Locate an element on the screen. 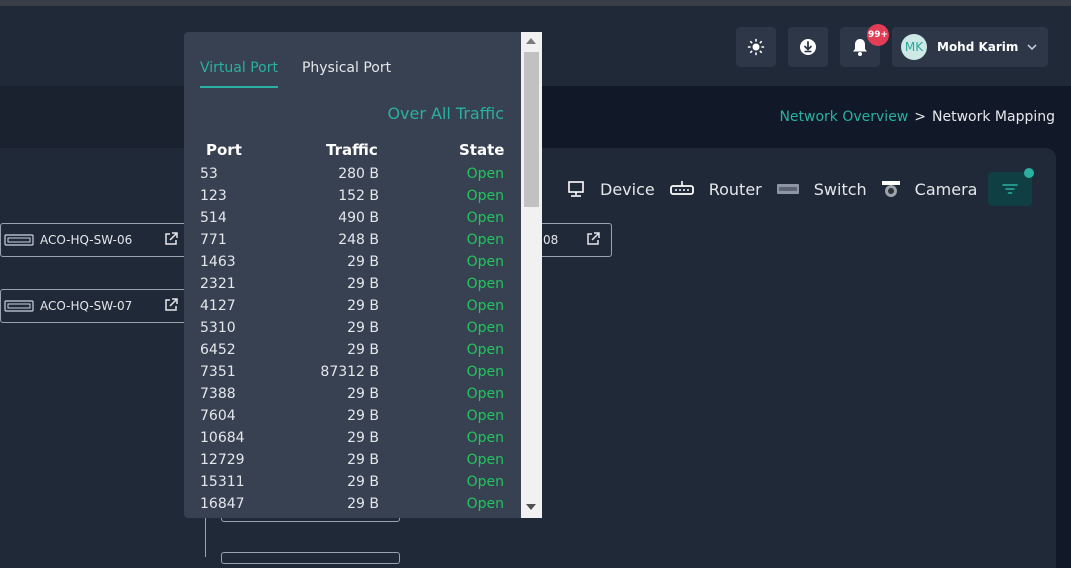 This screenshot has height=568, width=1071. legend-item-camera: Camera is located at coordinates (936, 189).